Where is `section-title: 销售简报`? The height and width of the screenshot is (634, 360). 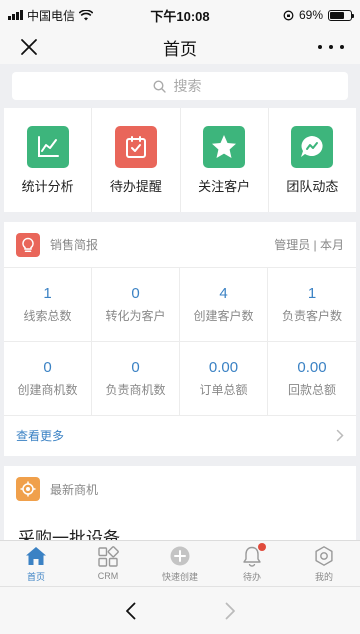
section-title: 销售简报 is located at coordinates (74, 245).